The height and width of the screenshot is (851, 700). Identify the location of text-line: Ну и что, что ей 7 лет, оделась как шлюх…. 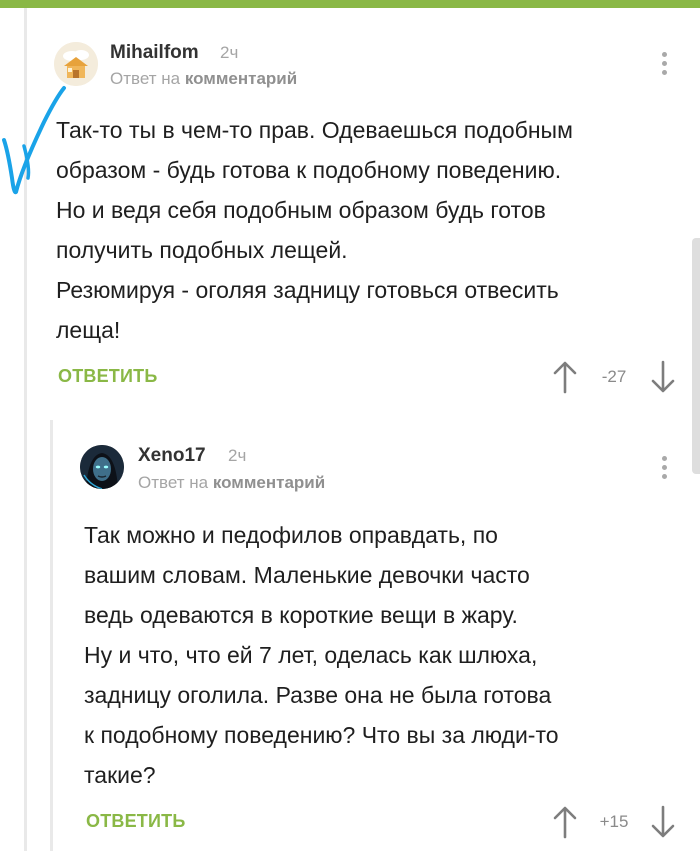
(311, 655).